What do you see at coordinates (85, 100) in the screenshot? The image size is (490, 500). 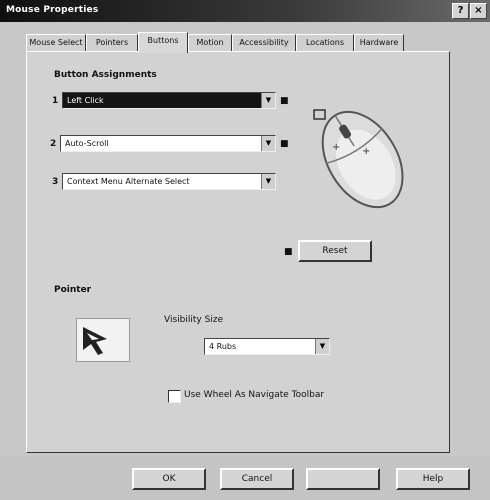 I see `button-1-value: Left Click` at bounding box center [85, 100].